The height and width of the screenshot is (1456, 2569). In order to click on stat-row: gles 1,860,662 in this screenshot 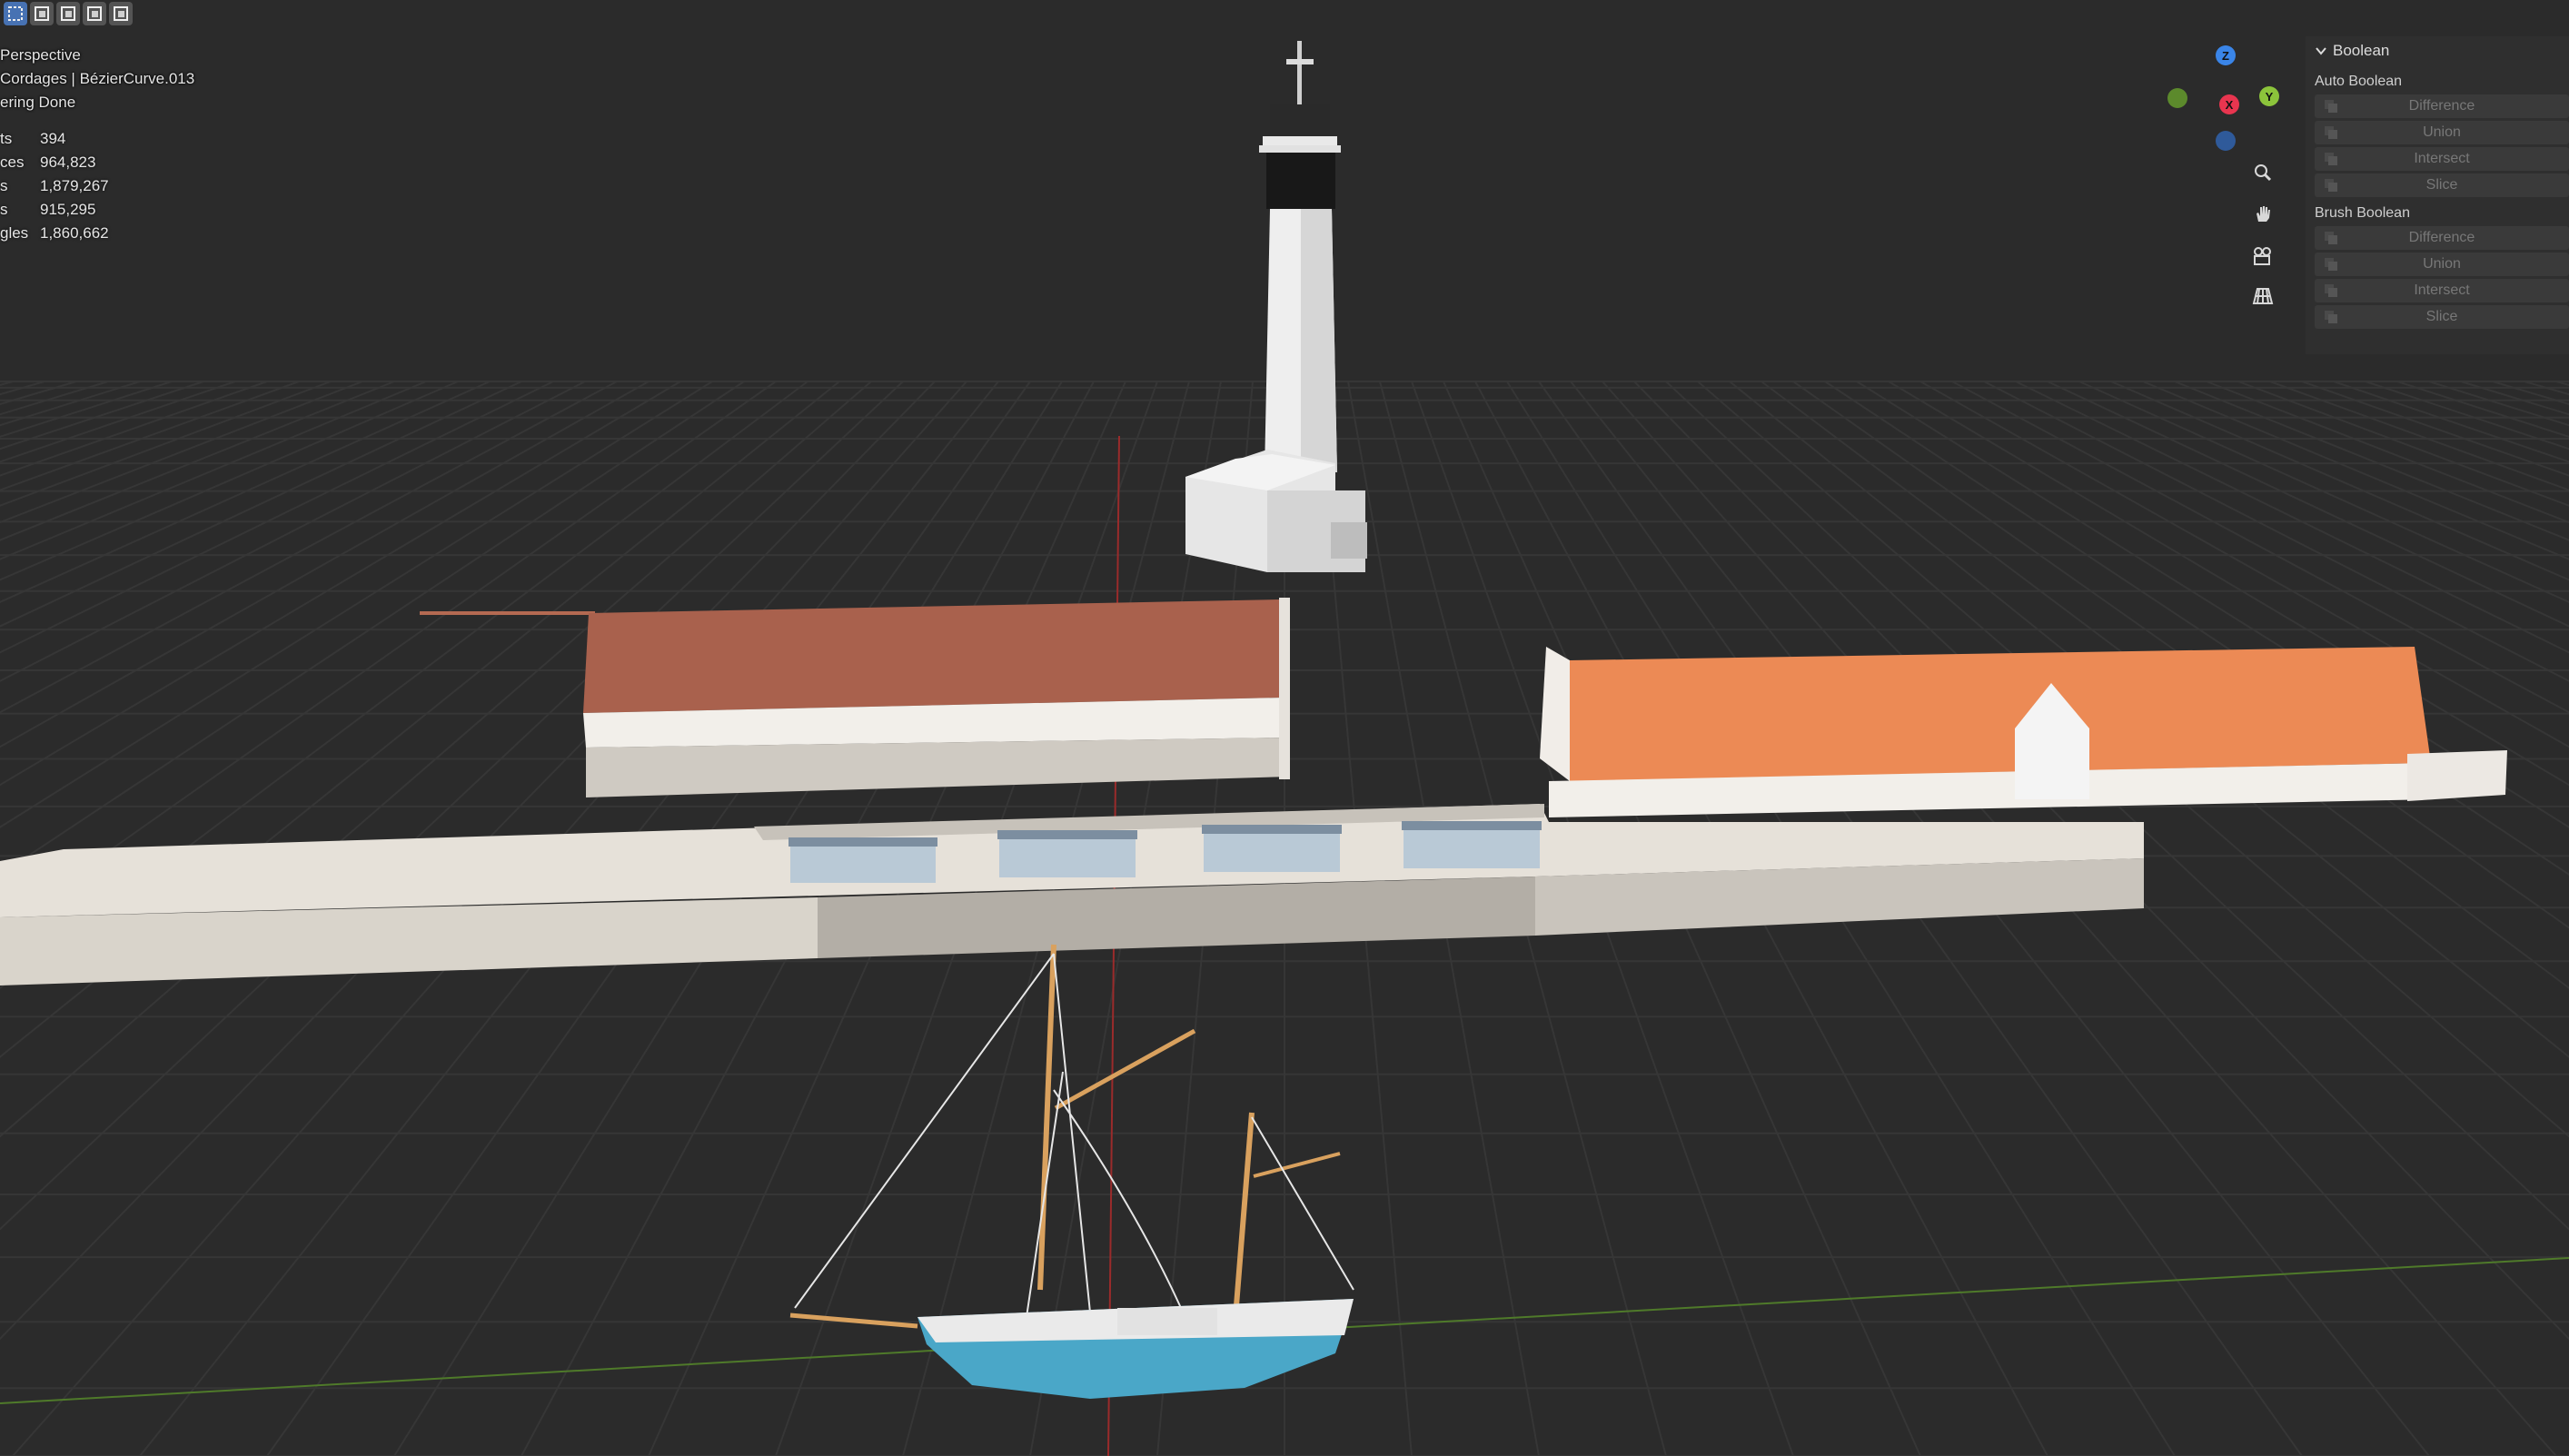, I will do `click(55, 233)`.